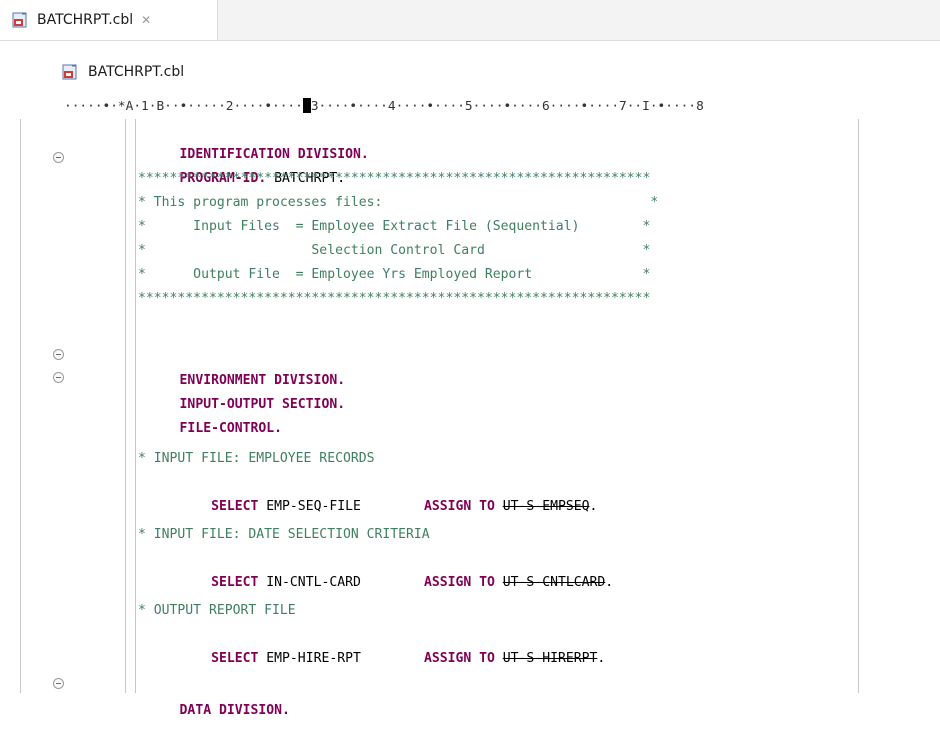  Describe the element at coordinates (256, 458) in the screenshot. I see `comment-line: * INPUT FILE: EMPLOYEE RECORDS` at that location.